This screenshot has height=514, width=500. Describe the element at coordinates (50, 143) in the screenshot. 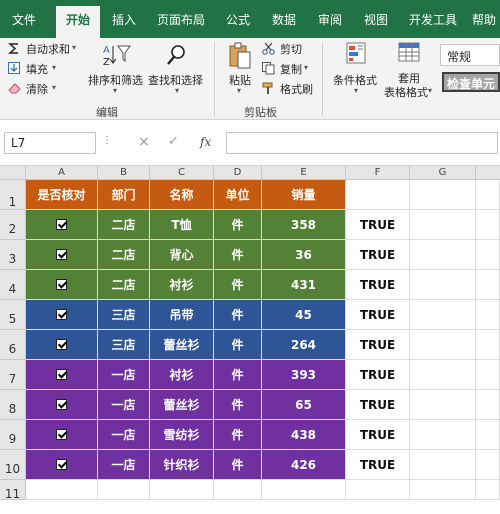

I see `name-box: L7` at that location.